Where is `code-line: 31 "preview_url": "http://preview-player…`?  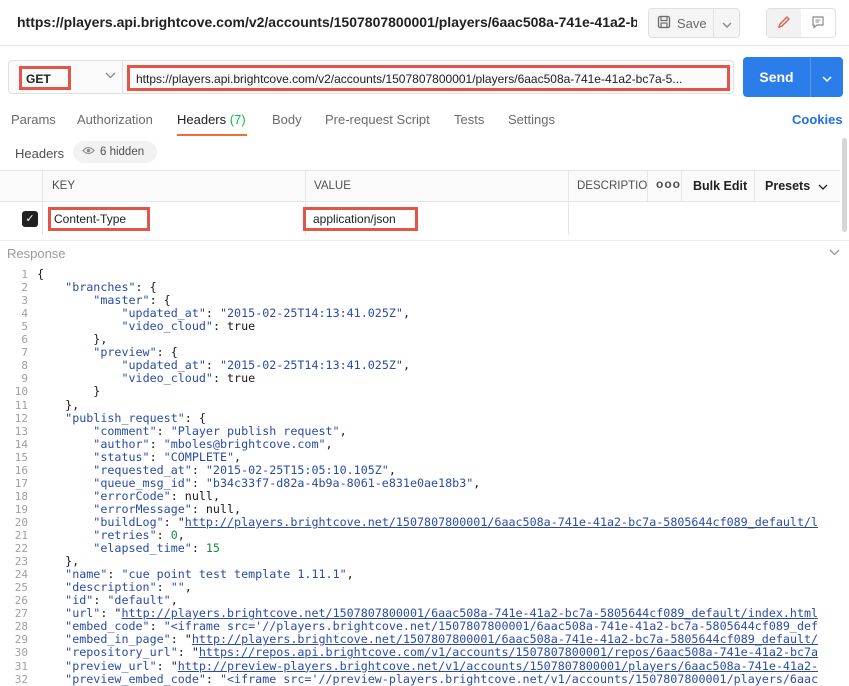 code-line: 31 "preview_url": "http://preview-player… is located at coordinates (424, 666).